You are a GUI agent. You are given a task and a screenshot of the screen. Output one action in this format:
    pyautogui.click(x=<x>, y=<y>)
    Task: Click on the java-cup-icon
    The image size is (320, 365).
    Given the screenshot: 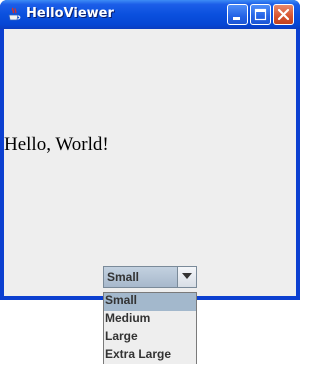 What is the action you would take?
    pyautogui.click(x=14, y=14)
    